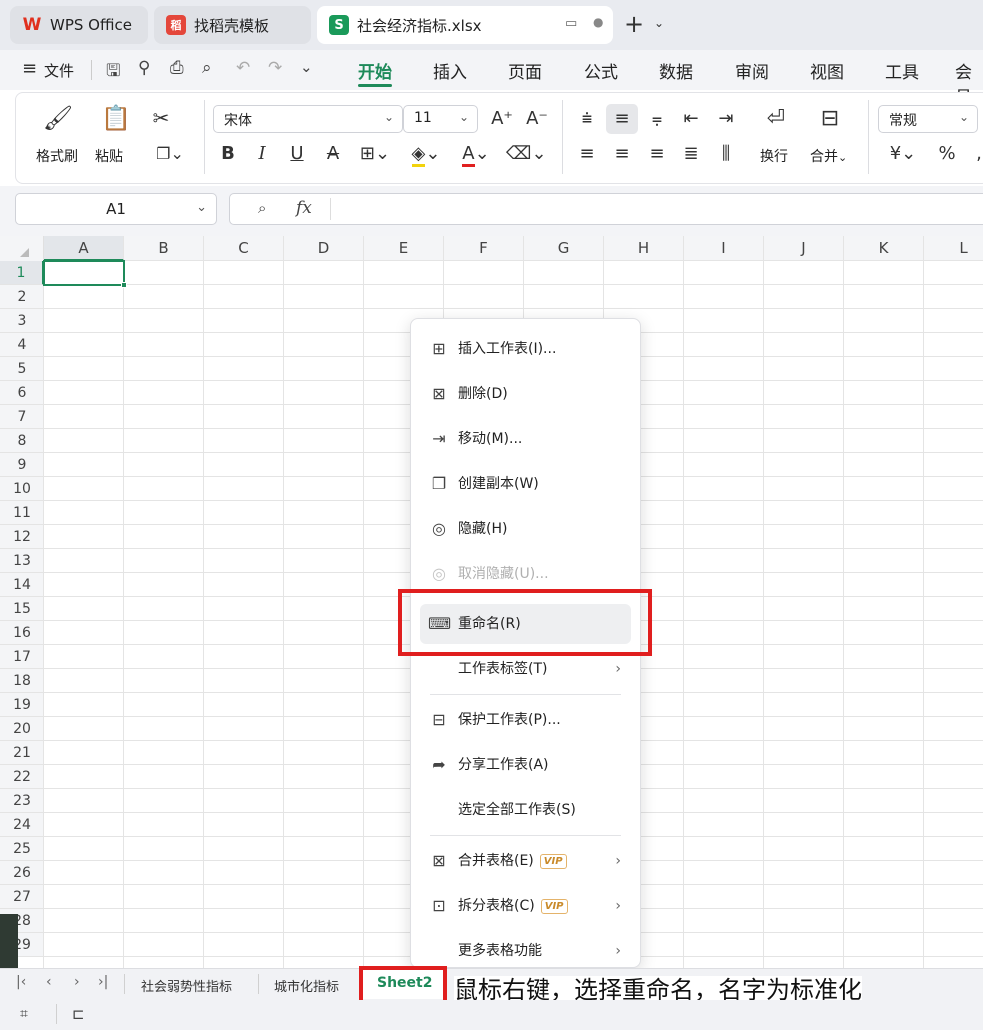  Describe the element at coordinates (84, 273) in the screenshot. I see `active-cell-a1` at that location.